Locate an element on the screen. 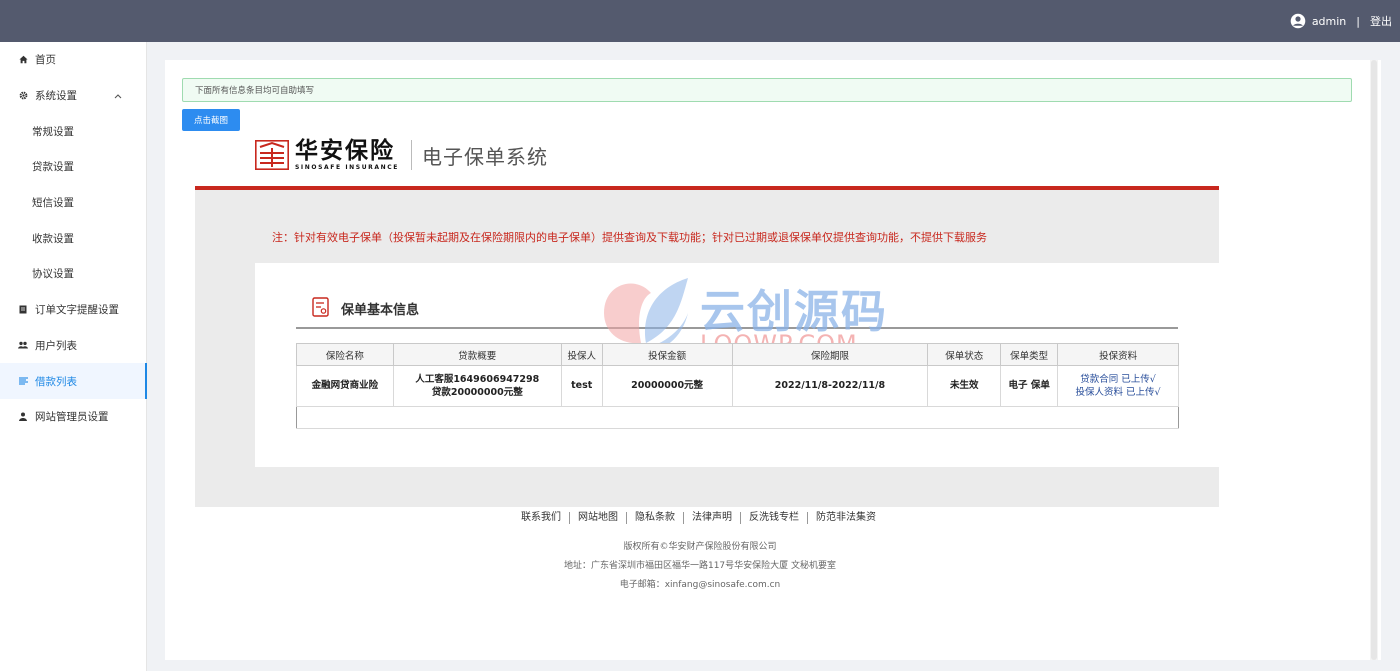 The width and height of the screenshot is (1400, 671). top-bar: admin | 登出 is located at coordinates (700, 21).